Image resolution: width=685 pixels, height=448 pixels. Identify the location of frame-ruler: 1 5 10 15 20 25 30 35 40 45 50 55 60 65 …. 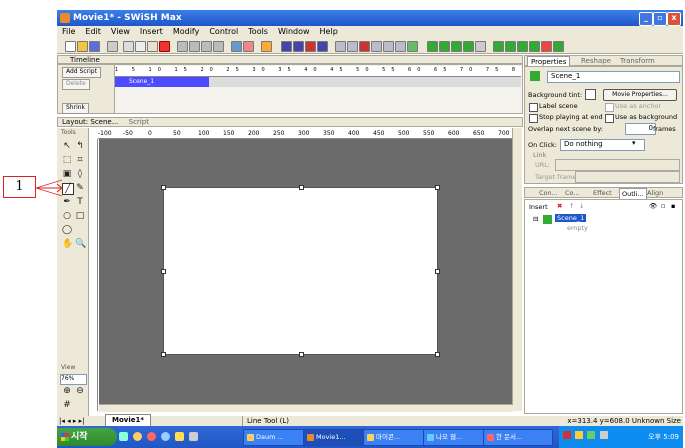
(318, 71).